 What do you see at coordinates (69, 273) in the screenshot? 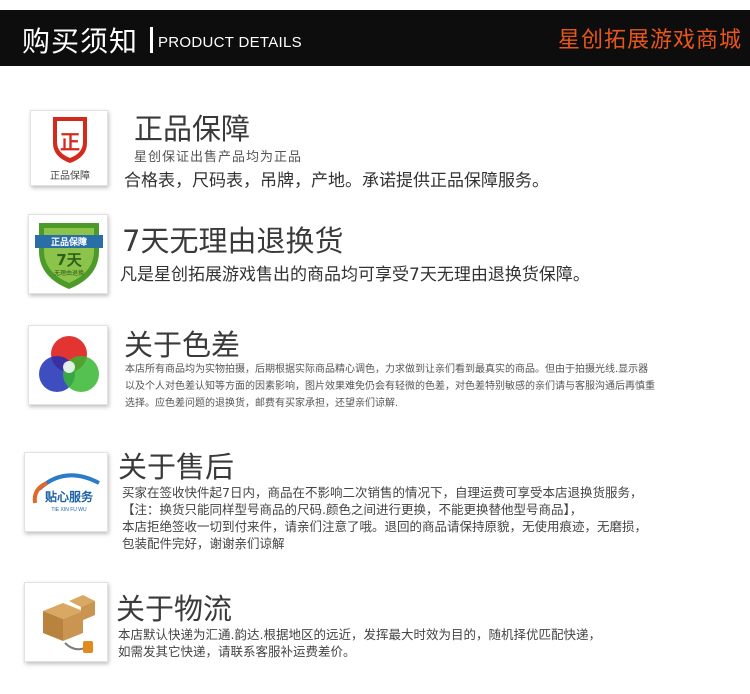
I see `svg-text: 无理由退换` at bounding box center [69, 273].